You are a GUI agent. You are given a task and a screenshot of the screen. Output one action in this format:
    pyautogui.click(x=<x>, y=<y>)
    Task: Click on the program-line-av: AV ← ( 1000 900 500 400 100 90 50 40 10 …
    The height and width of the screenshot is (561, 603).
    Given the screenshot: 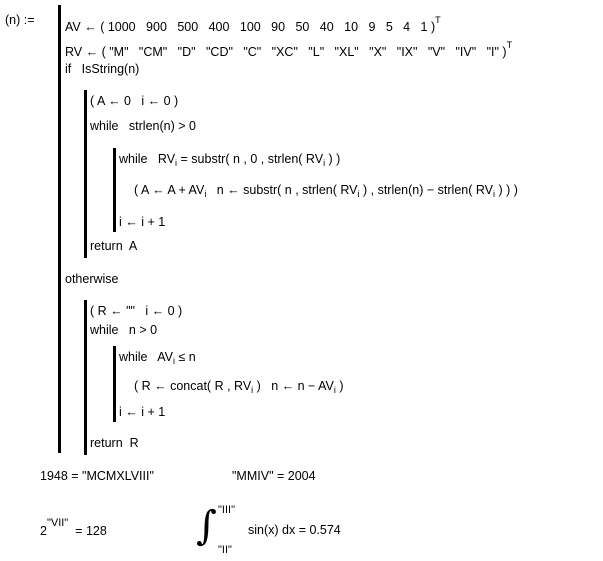 What is the action you would take?
    pyautogui.click(x=253, y=23)
    